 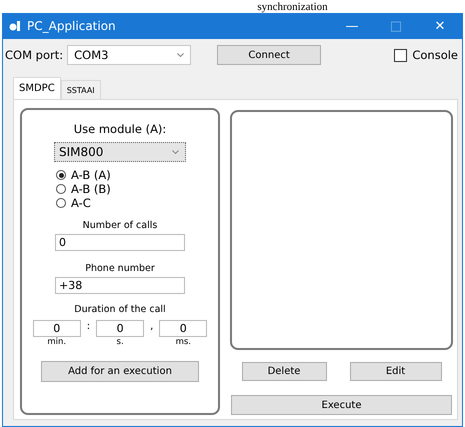 What do you see at coordinates (396, 371) in the screenshot?
I see `edit-button: Edit` at bounding box center [396, 371].